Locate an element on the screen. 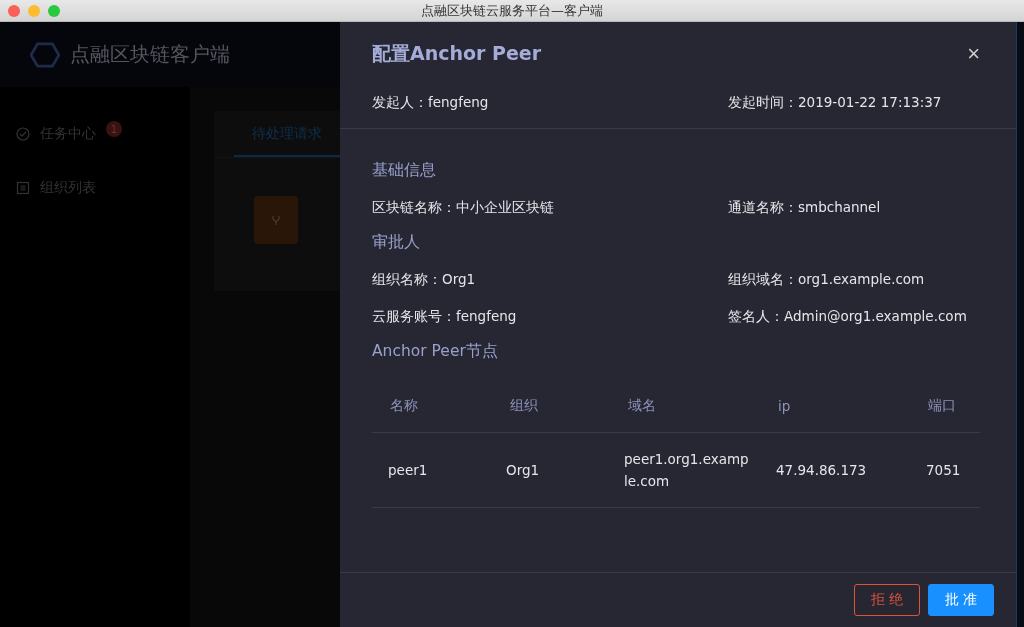 The height and width of the screenshot is (627, 1024). info-field: 组织名称：Org1 is located at coordinates (550, 279).